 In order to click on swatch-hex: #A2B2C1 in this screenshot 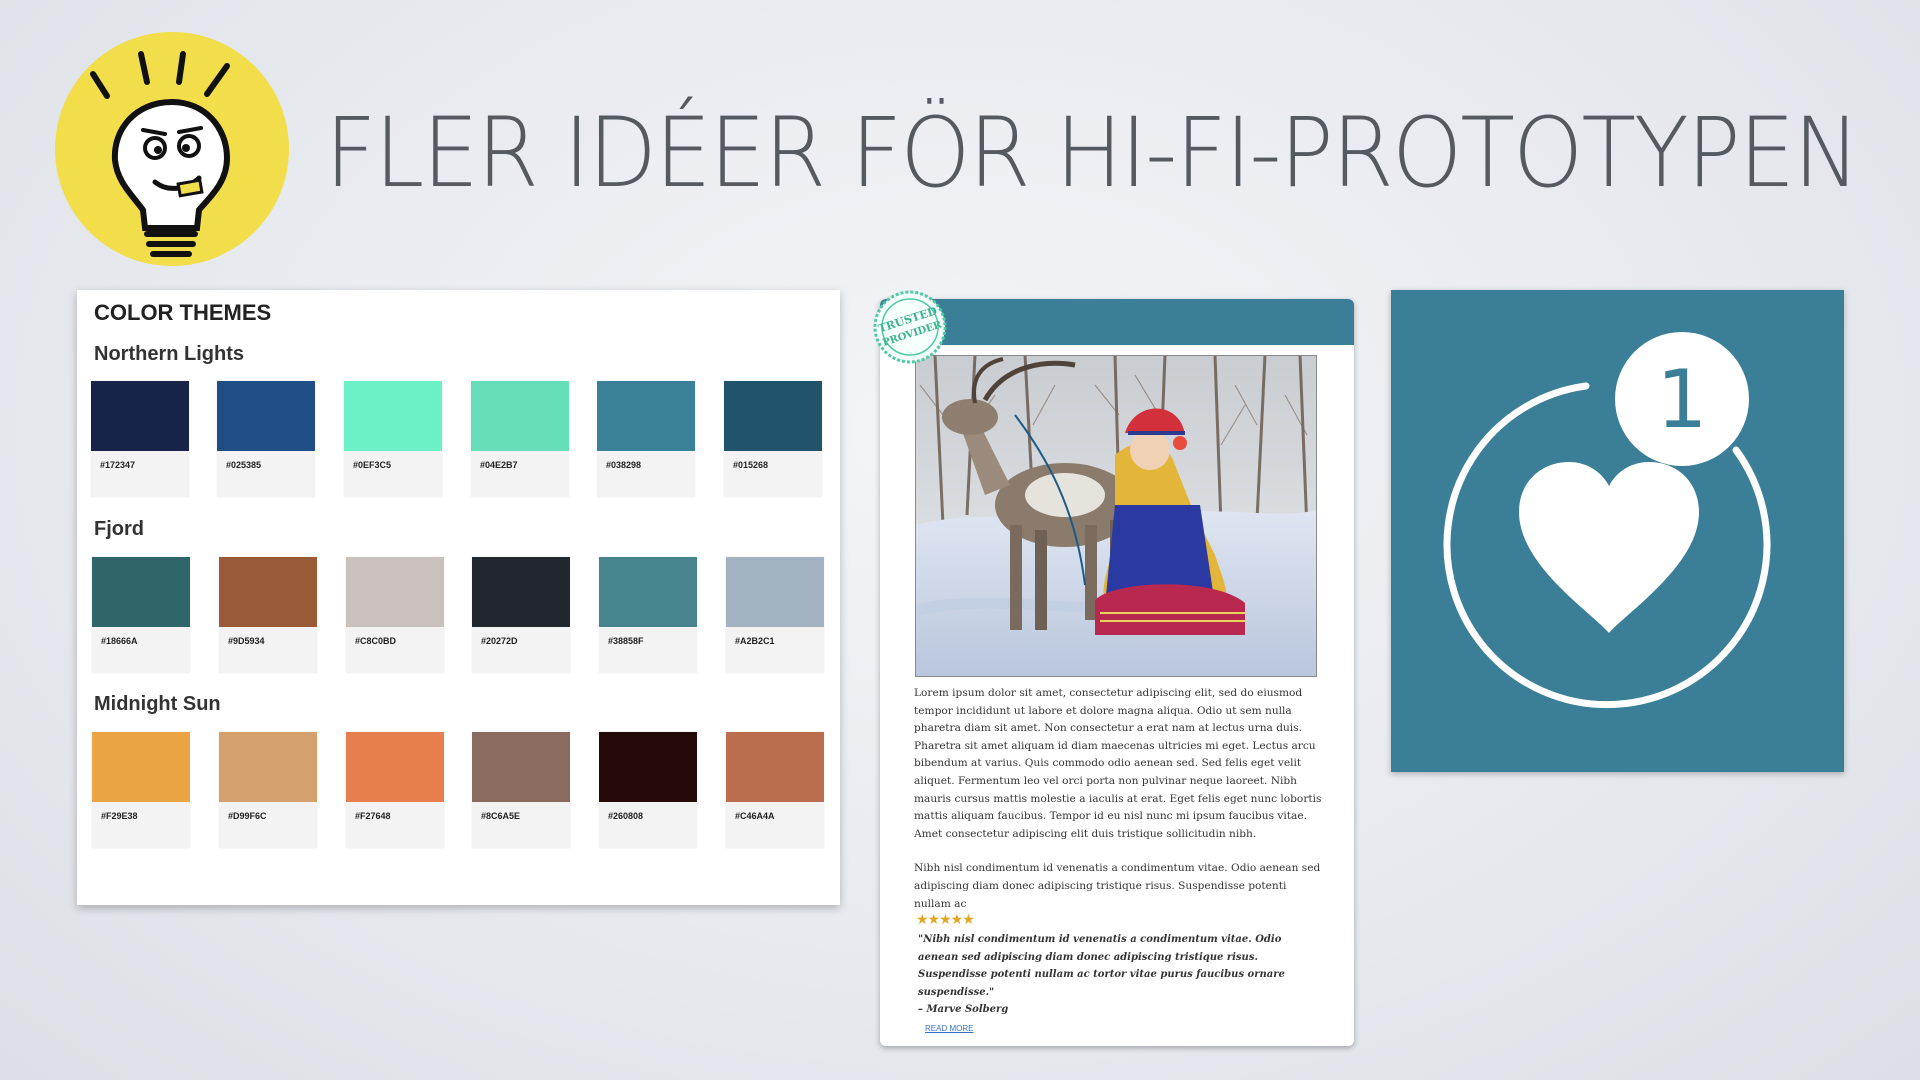, I will do `click(755, 641)`.